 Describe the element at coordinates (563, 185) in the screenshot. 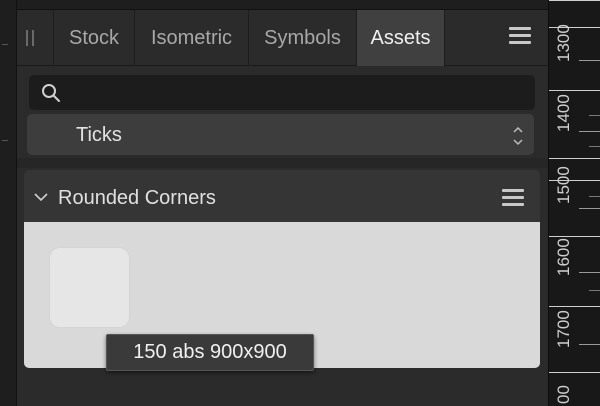

I see `ruler-label: 1500` at that location.